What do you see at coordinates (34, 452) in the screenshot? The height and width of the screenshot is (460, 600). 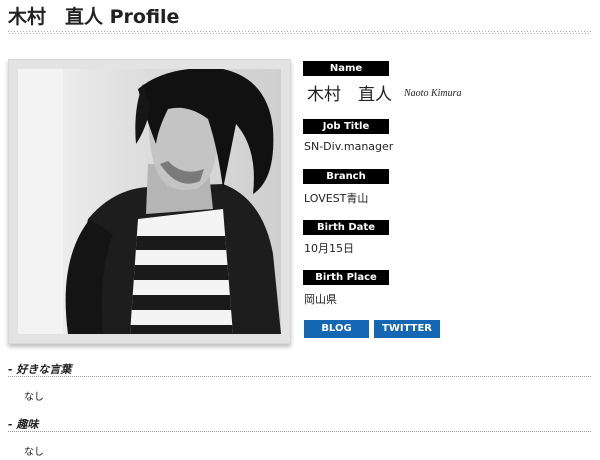 I see `section-body-hobbies: なし` at bounding box center [34, 452].